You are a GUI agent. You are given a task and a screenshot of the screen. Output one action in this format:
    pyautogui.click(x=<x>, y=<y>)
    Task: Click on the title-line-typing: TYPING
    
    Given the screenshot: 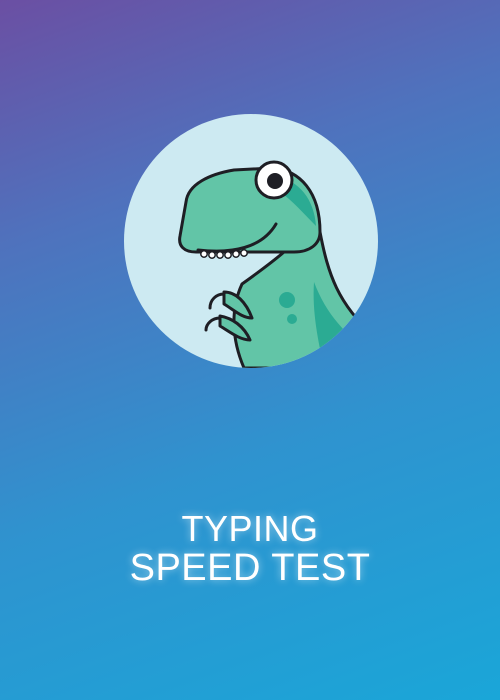 What is the action you would take?
    pyautogui.click(x=250, y=528)
    